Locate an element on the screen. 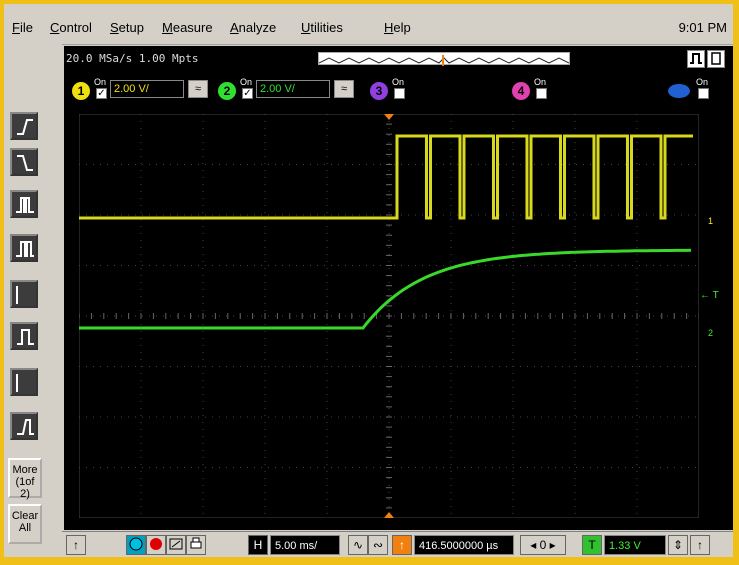  record-icon is located at coordinates (156, 544).